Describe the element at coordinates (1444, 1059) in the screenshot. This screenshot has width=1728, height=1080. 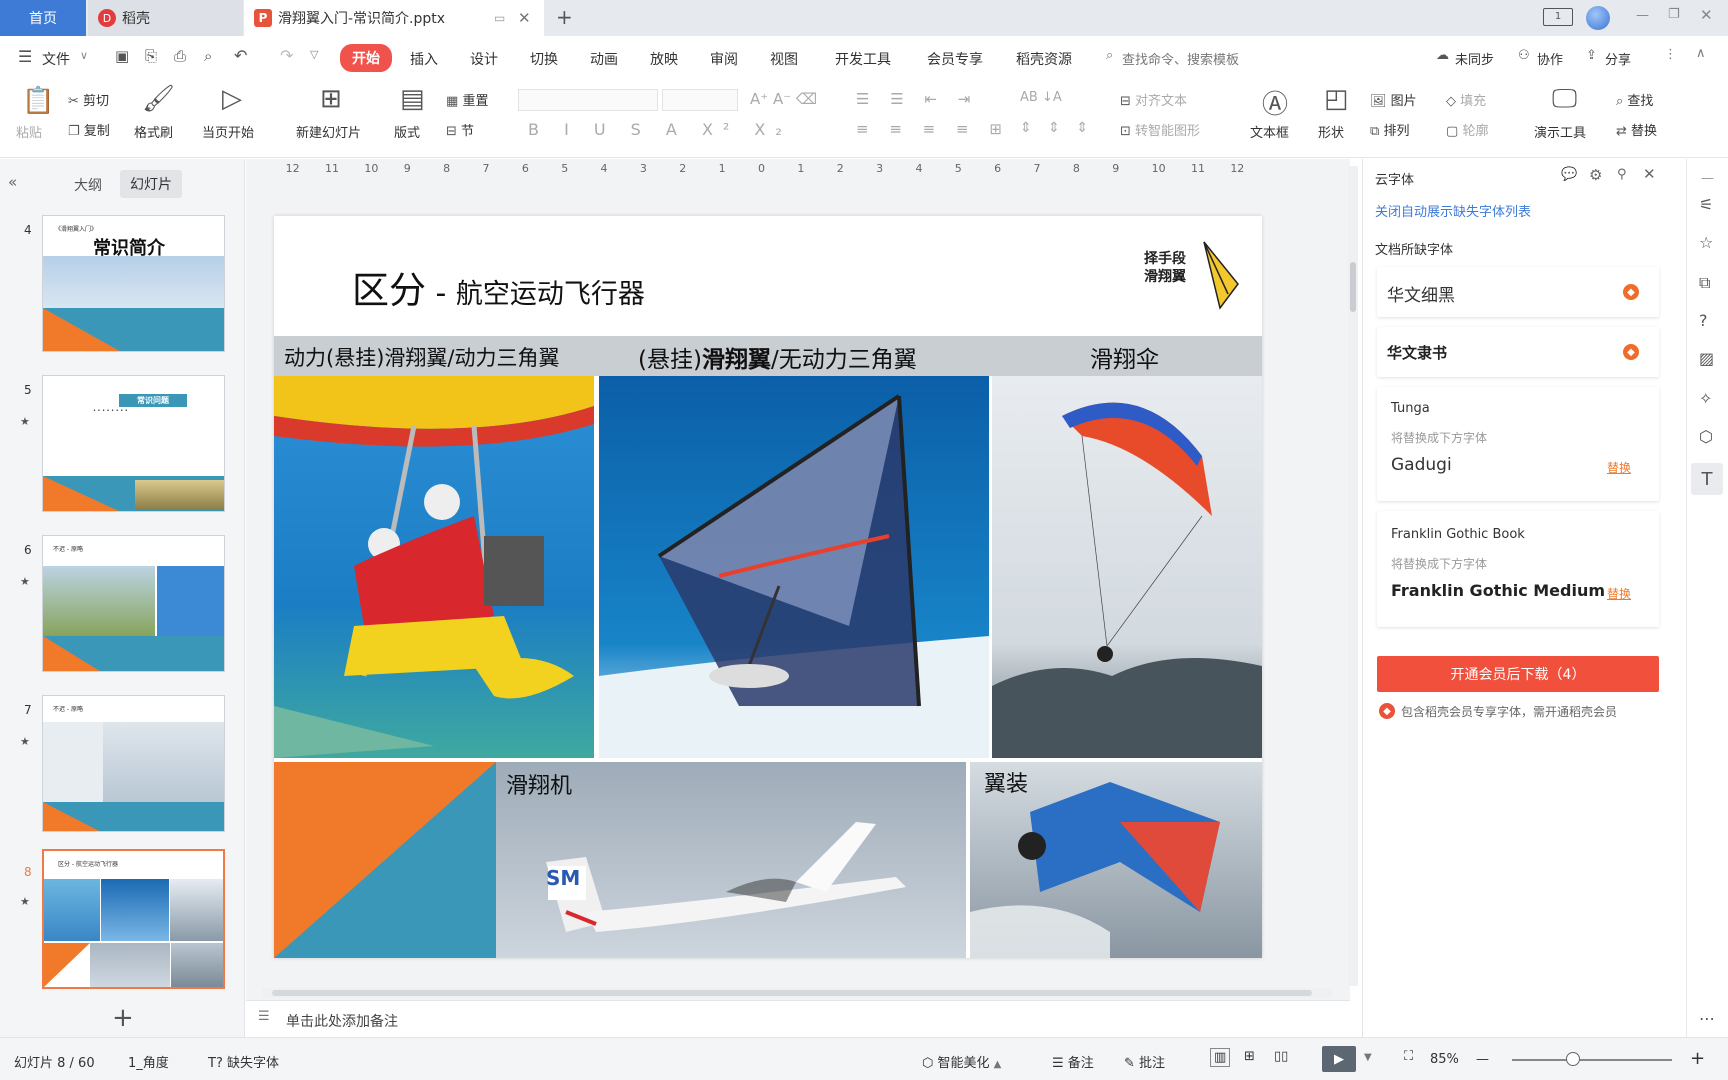
I see `zoom-level: 85%` at that location.